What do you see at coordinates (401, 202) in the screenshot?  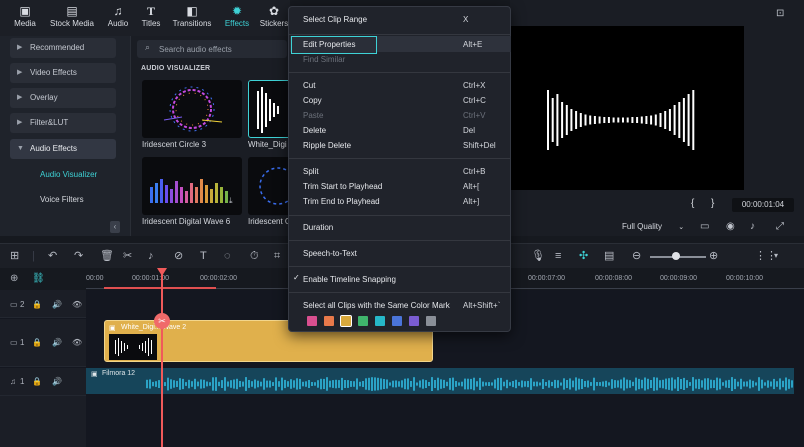 I see `menu-item-trim-end: Trim End to Playhead Alt+]` at bounding box center [401, 202].